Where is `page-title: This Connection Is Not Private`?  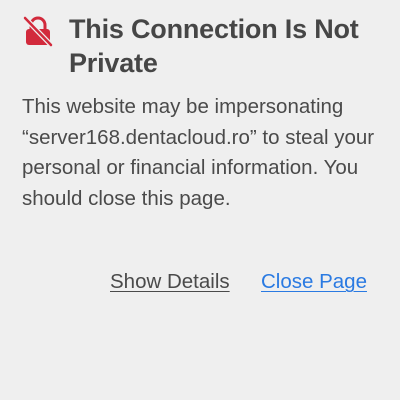 page-title: This Connection Is Not Private is located at coordinates (214, 46).